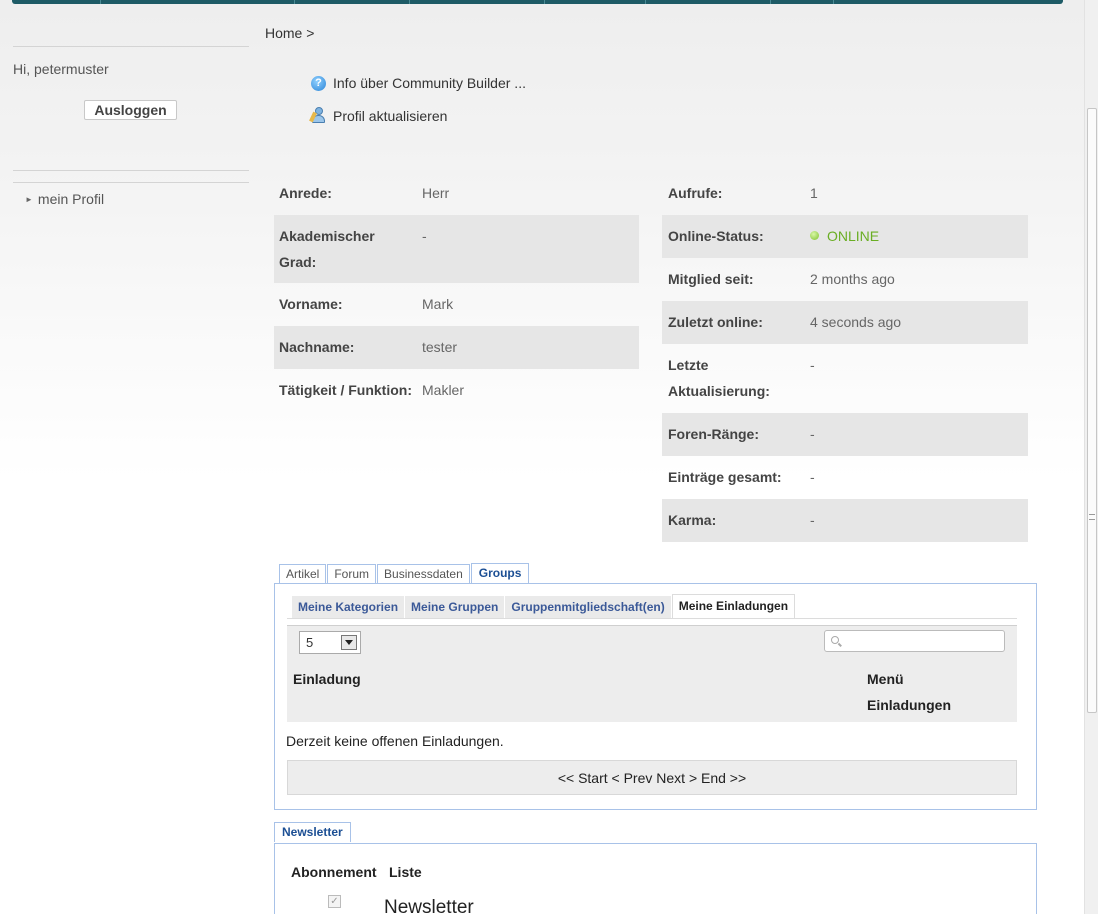 Image resolution: width=1098 pixels, height=914 pixels. I want to click on column-header-subscription: Abonnement, so click(334, 872).